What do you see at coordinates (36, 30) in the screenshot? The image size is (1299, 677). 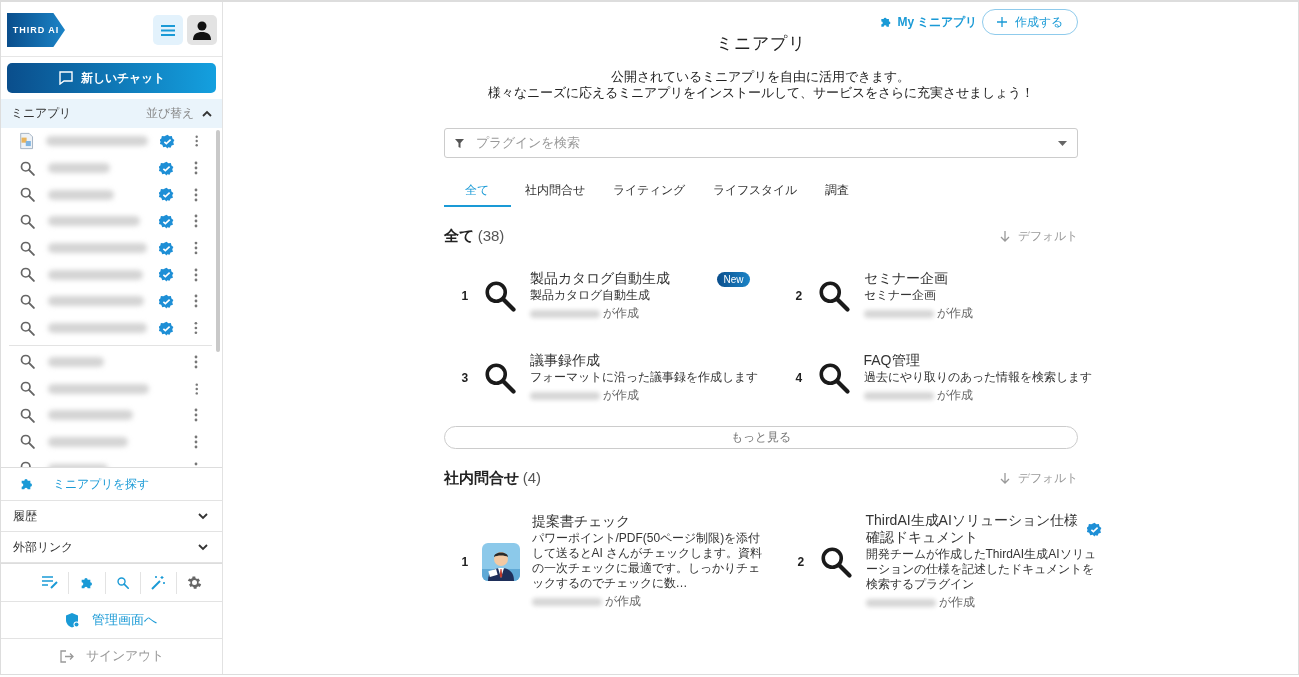 I see `logo: THIRD AI` at bounding box center [36, 30].